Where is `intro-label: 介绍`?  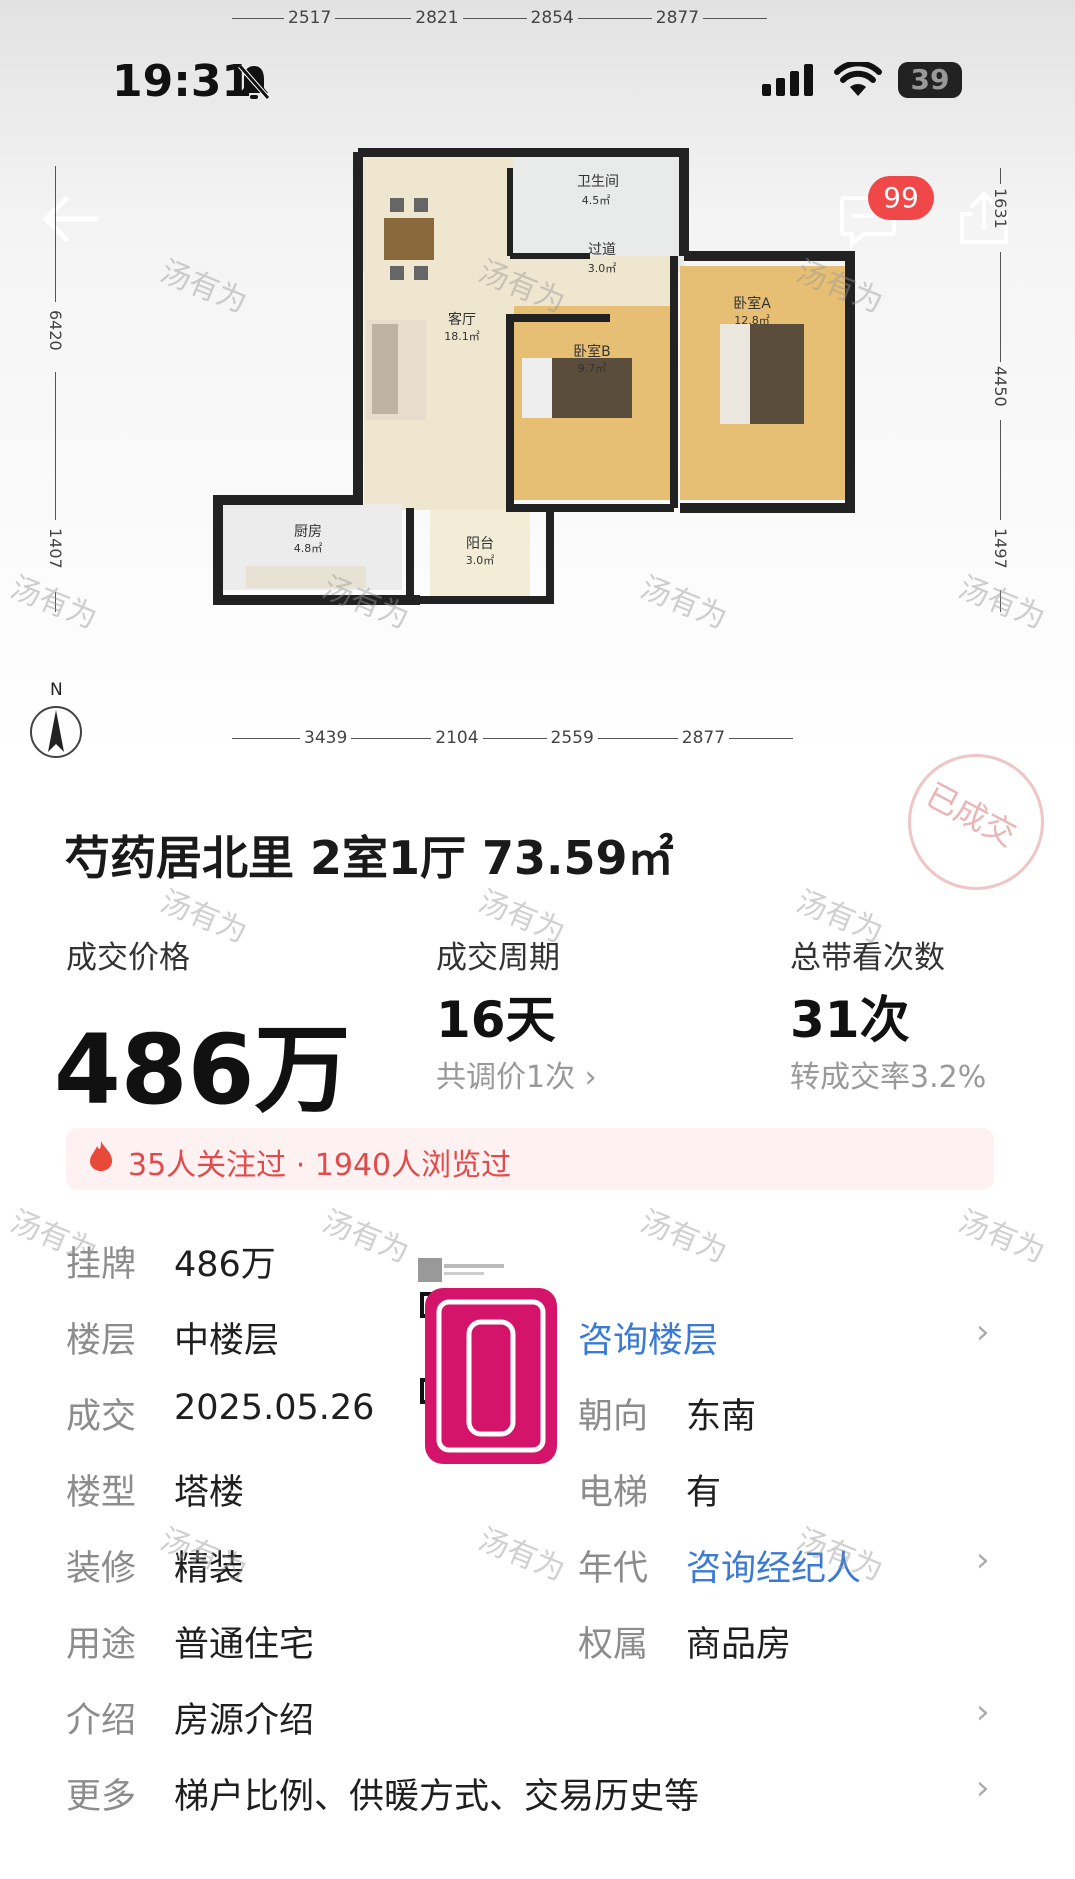
intro-label: 介绍 is located at coordinates (101, 1721).